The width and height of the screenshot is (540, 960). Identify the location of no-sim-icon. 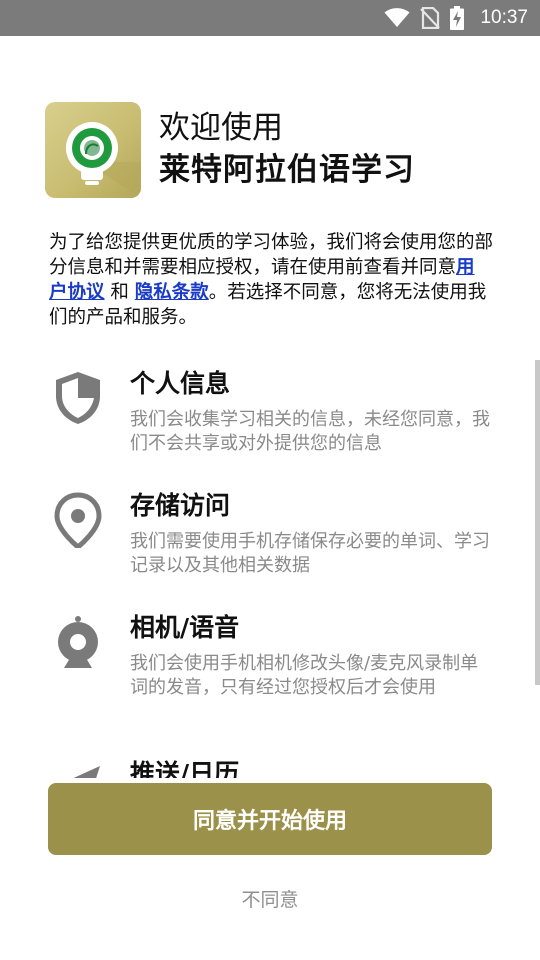
(430, 18).